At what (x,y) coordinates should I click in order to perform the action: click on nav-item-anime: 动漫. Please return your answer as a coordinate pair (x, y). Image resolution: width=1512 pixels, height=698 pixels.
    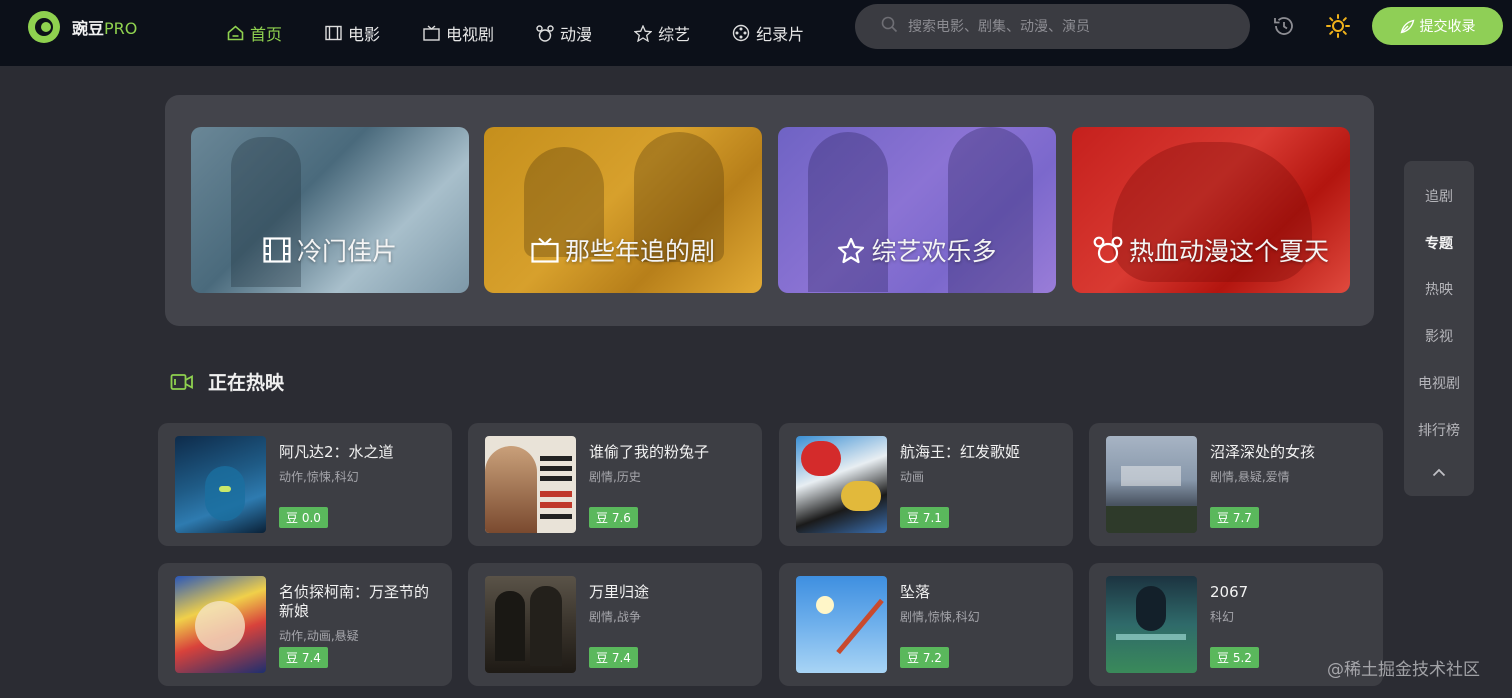
    Looking at the image, I should click on (564, 33).